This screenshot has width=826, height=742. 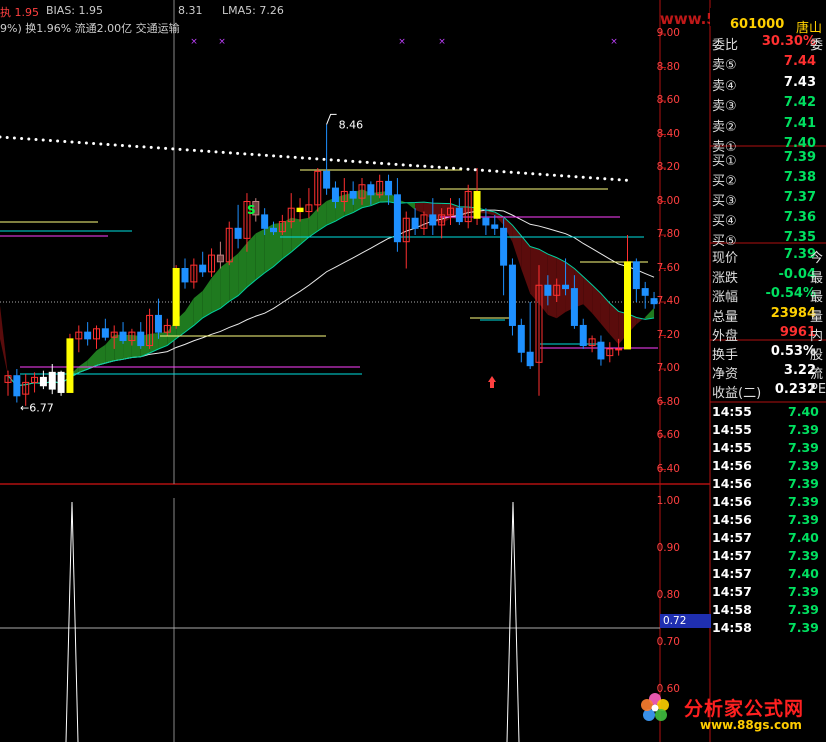 What do you see at coordinates (769, 334) in the screenshot?
I see `stat-row: 外盘 9961 内` at bounding box center [769, 334].